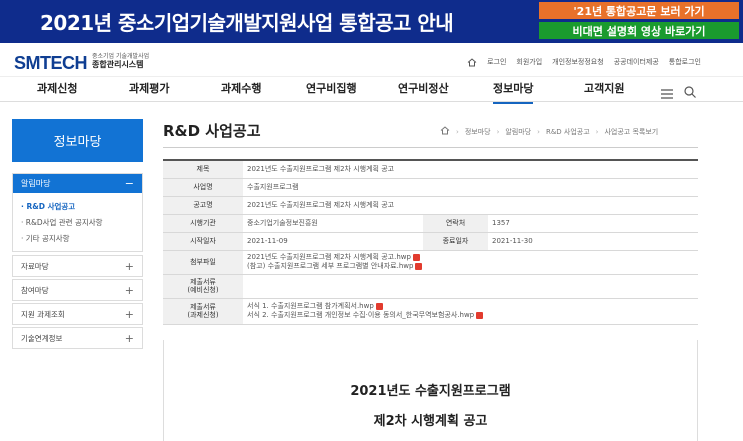 This screenshot has height=441, width=743. Describe the element at coordinates (430, 391) in the screenshot. I see `doc-heading-1: 2021년도 수출지원프로그램` at that location.